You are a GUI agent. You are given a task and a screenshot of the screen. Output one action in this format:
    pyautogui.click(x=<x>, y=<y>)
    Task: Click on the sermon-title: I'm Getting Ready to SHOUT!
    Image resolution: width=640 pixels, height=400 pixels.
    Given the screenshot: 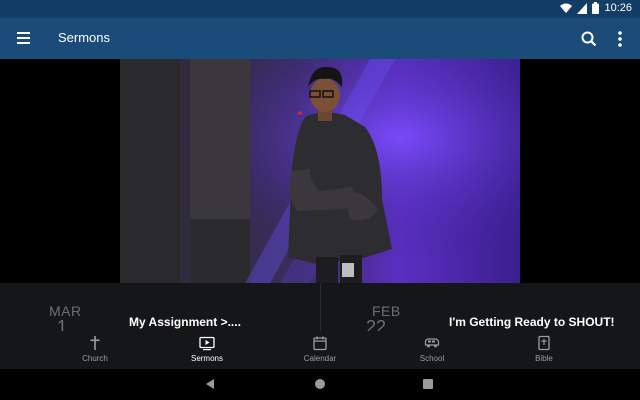 What is the action you would take?
    pyautogui.click(x=532, y=322)
    